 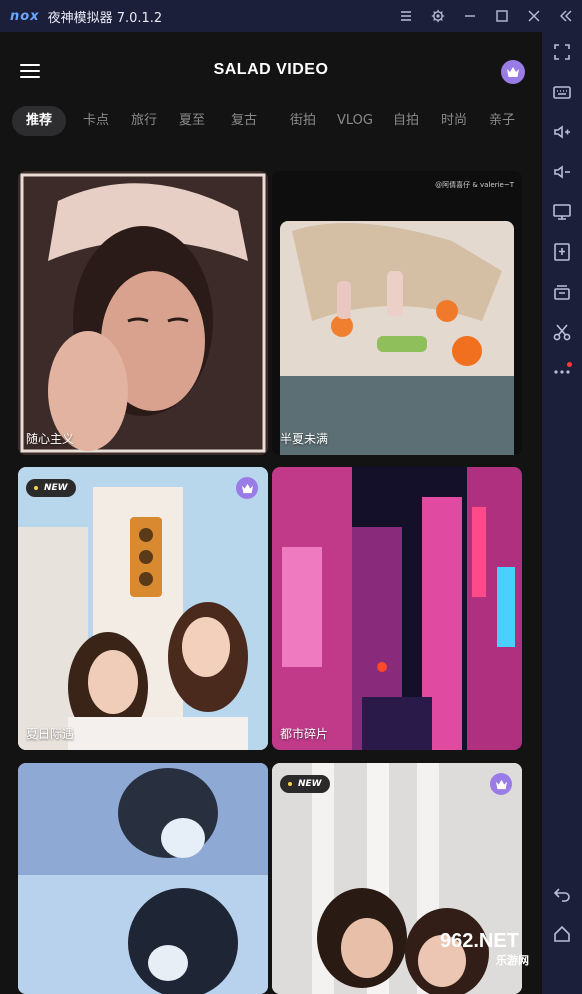 I want to click on volume-up-icon, so click(x=562, y=132).